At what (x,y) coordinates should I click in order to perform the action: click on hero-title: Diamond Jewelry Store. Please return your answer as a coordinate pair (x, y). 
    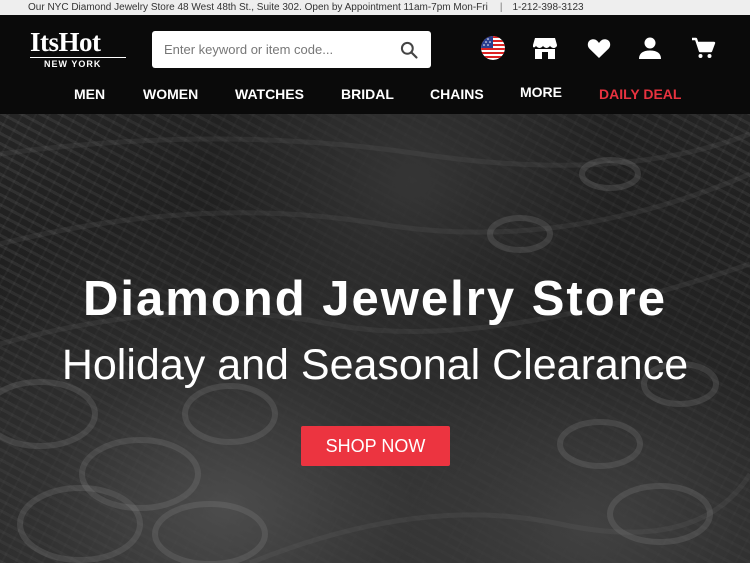
    Looking at the image, I should click on (375, 299).